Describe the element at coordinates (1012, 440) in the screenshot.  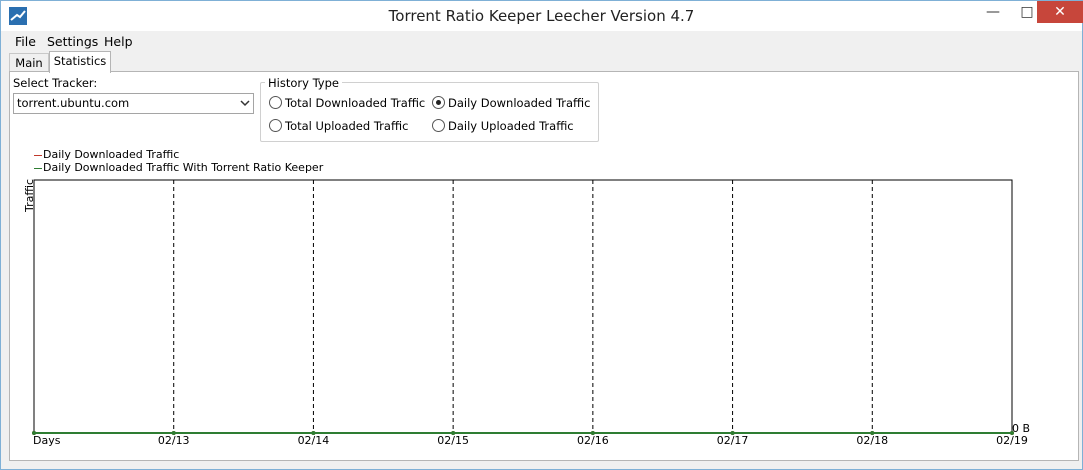
I see `x-tick-label: 02/19` at that location.